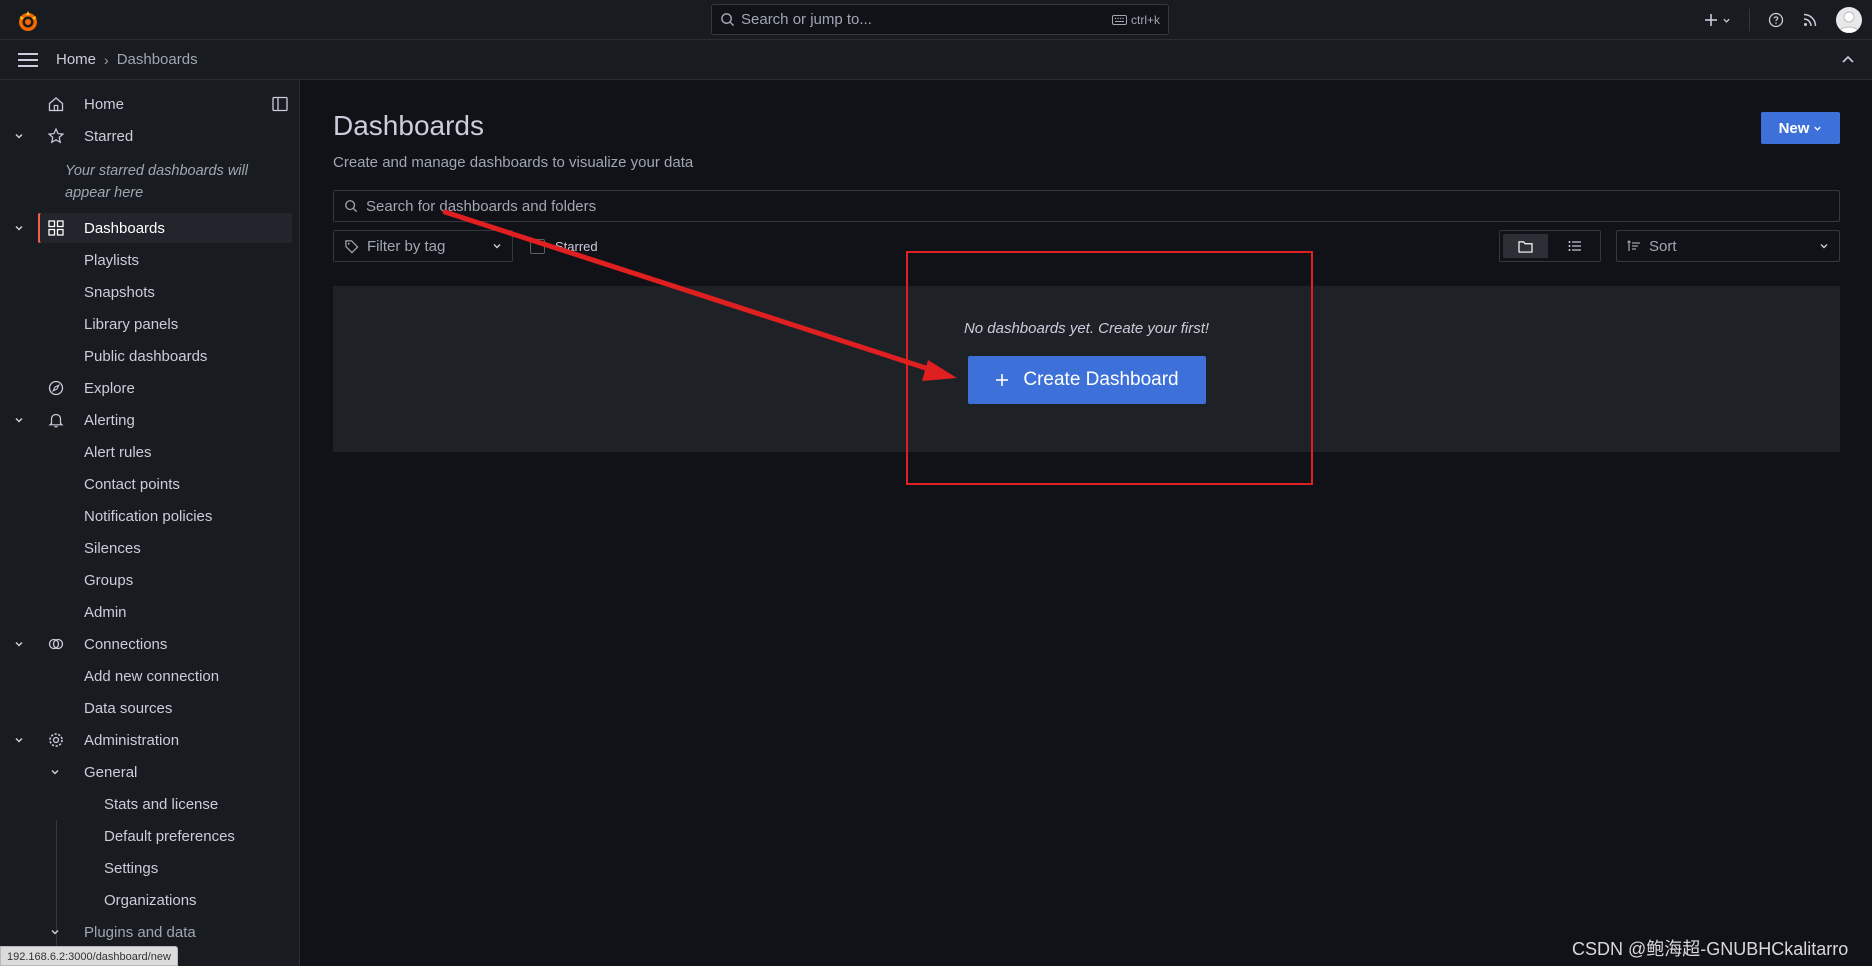  Describe the element at coordinates (408, 125) in the screenshot. I see `page-title: Dashboards` at that location.